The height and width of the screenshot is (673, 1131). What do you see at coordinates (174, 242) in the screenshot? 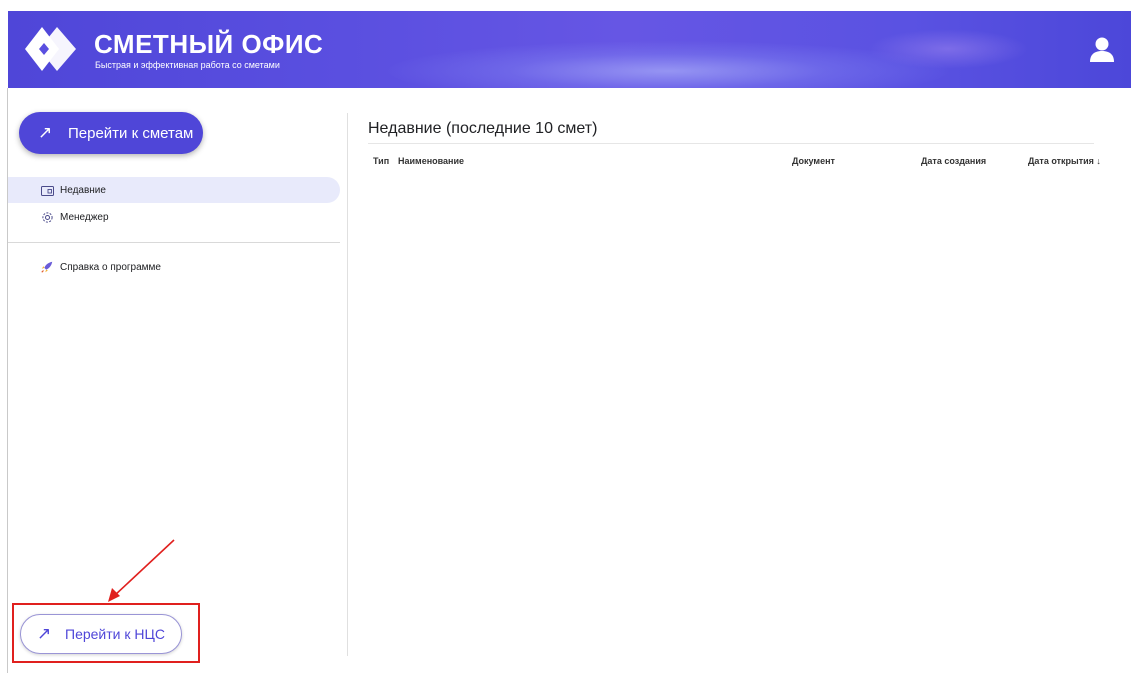
I see `sidebar-divider` at bounding box center [174, 242].